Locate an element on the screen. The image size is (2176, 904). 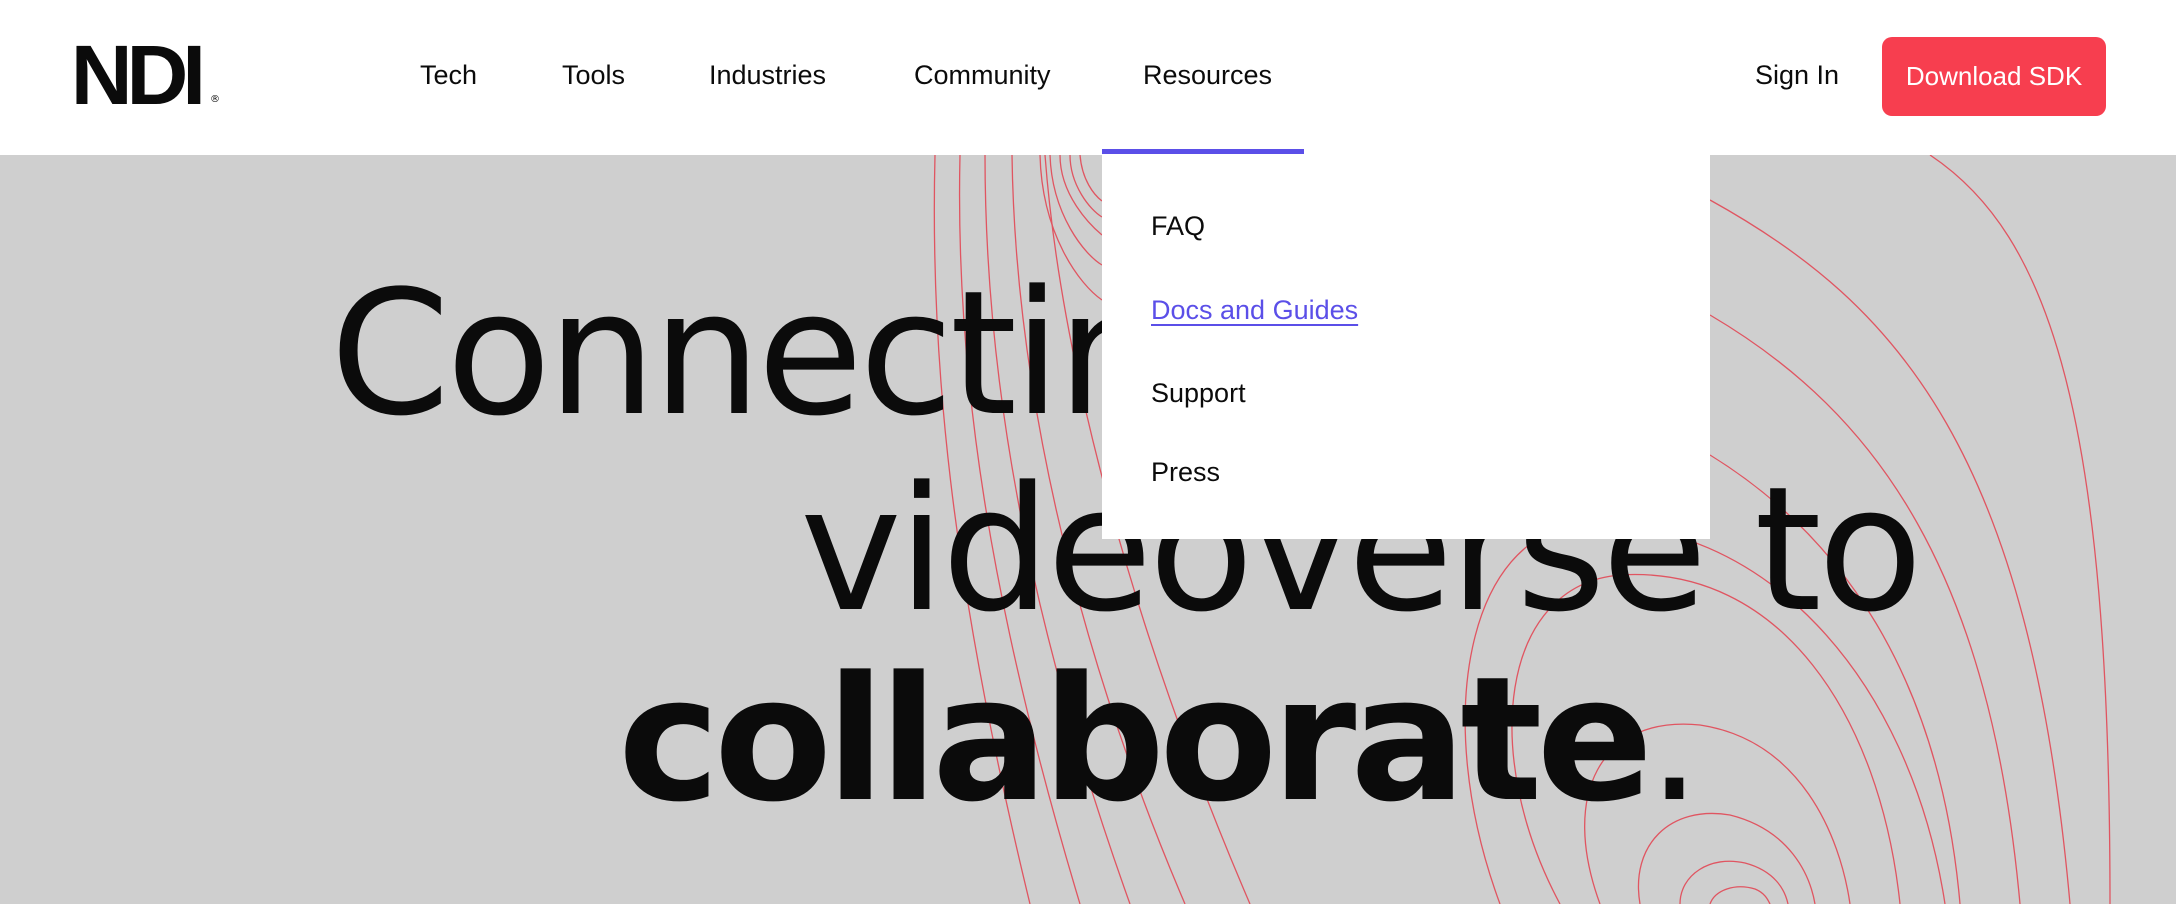
nav-item-community: Community is located at coordinates (982, 75).